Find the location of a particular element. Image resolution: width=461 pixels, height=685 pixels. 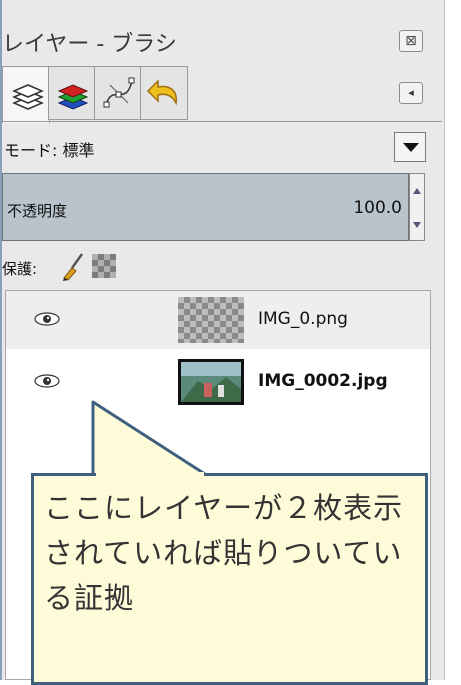

layer-row: IMG_0002.jpg is located at coordinates (218, 382).